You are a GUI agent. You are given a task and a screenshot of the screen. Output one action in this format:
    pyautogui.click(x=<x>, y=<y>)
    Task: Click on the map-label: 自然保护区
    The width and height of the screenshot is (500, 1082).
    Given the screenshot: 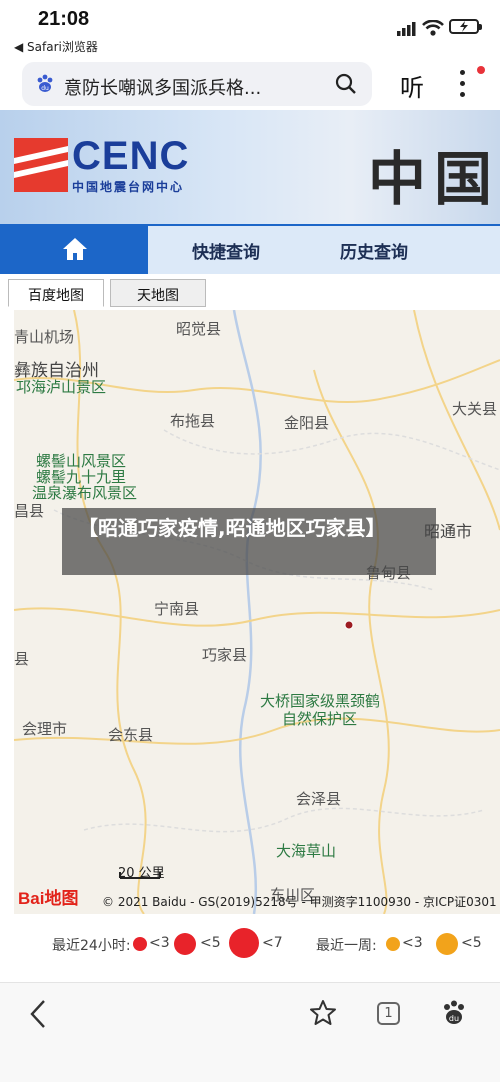 What is the action you would take?
    pyautogui.click(x=320, y=719)
    